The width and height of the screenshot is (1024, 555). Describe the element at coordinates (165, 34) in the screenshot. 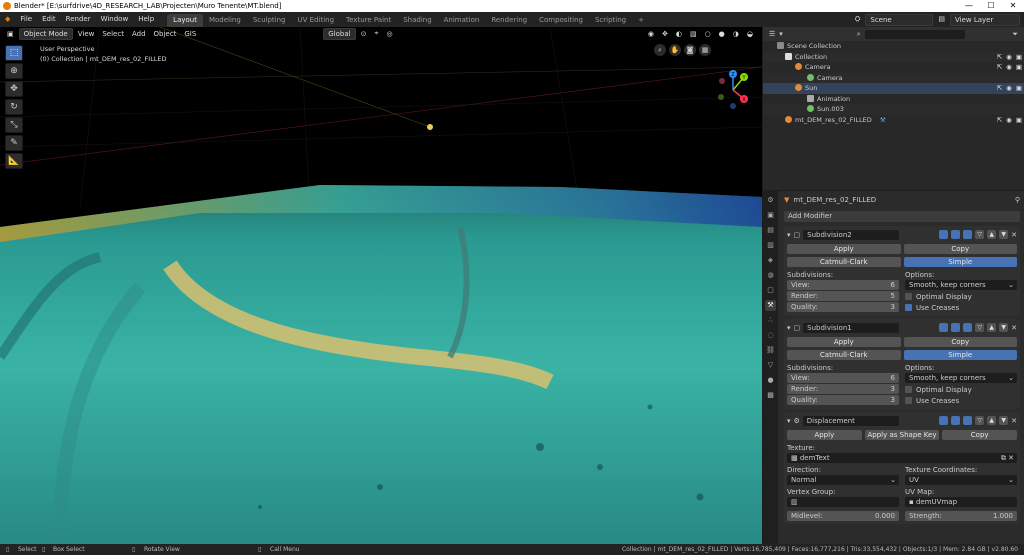

I see `menu-object: Object` at that location.